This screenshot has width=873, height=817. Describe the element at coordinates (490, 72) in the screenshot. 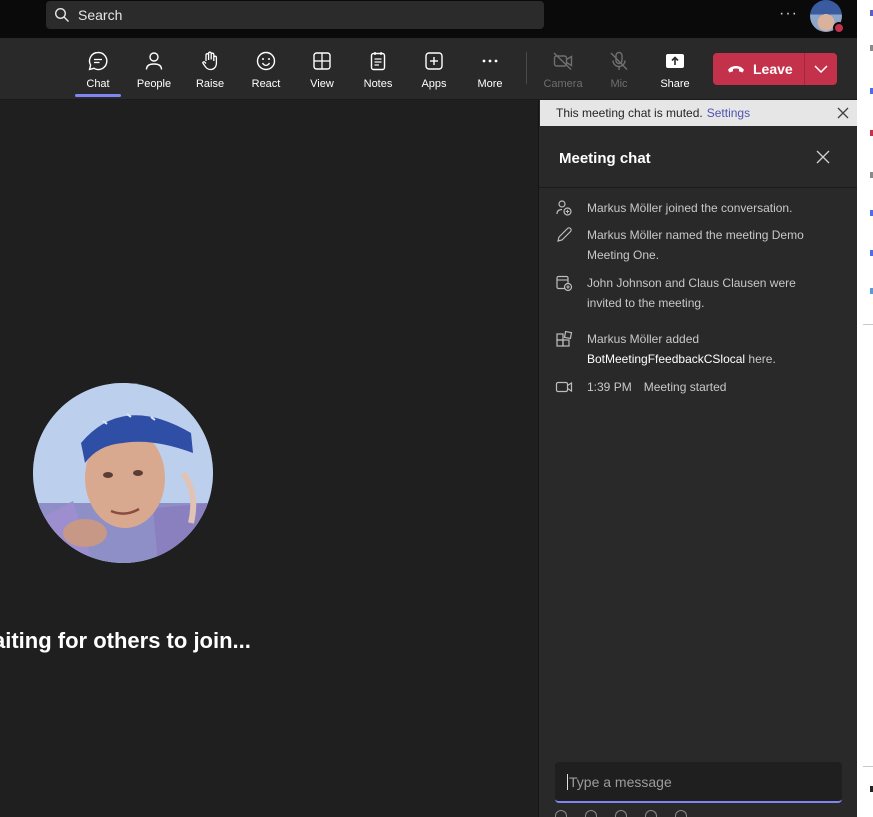

I see `more-button: More` at that location.